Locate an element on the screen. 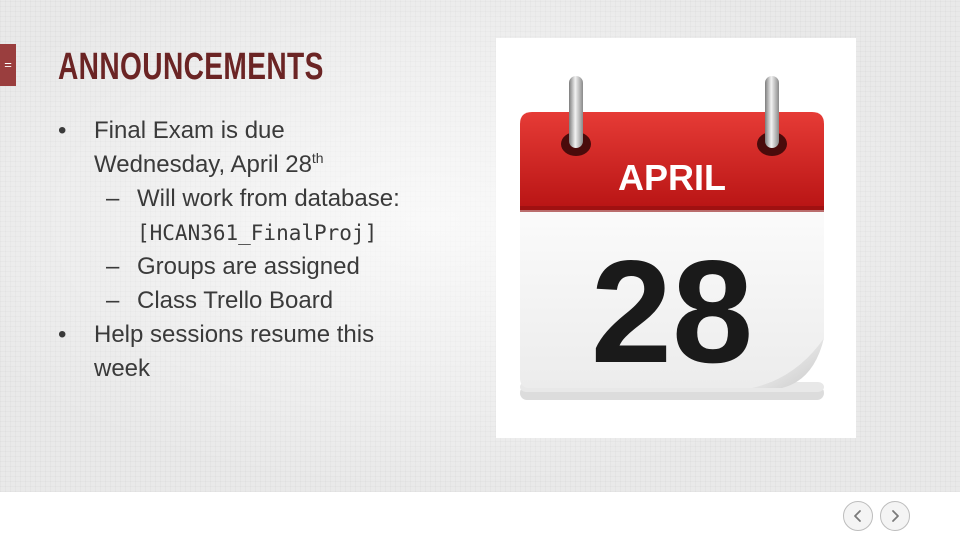  sub-bullet-database: – Will work from database: is located at coordinates (258, 199).